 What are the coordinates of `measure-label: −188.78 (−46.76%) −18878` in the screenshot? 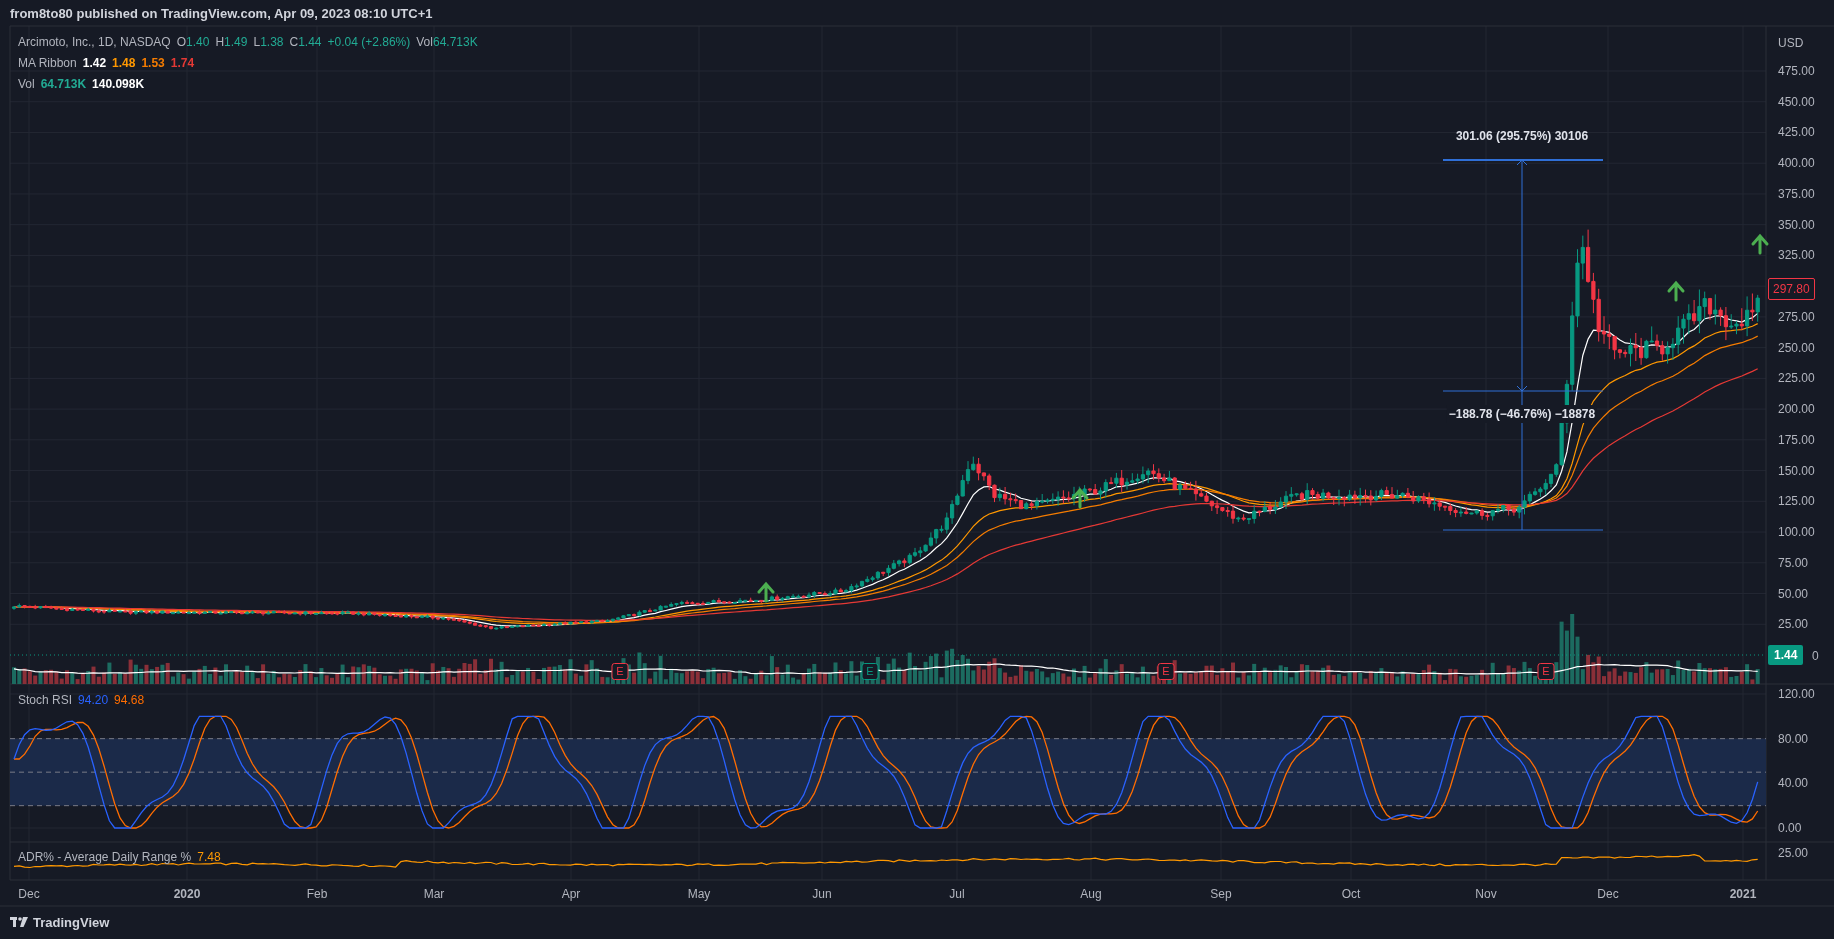 It's located at (1522, 414).